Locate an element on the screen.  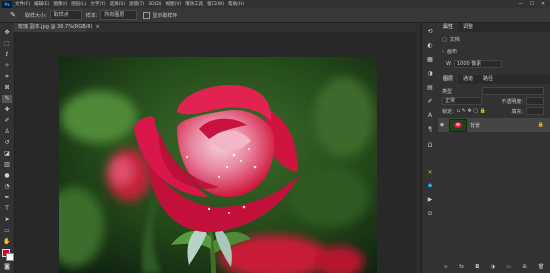
fill-input is located at coordinates (535, 111).